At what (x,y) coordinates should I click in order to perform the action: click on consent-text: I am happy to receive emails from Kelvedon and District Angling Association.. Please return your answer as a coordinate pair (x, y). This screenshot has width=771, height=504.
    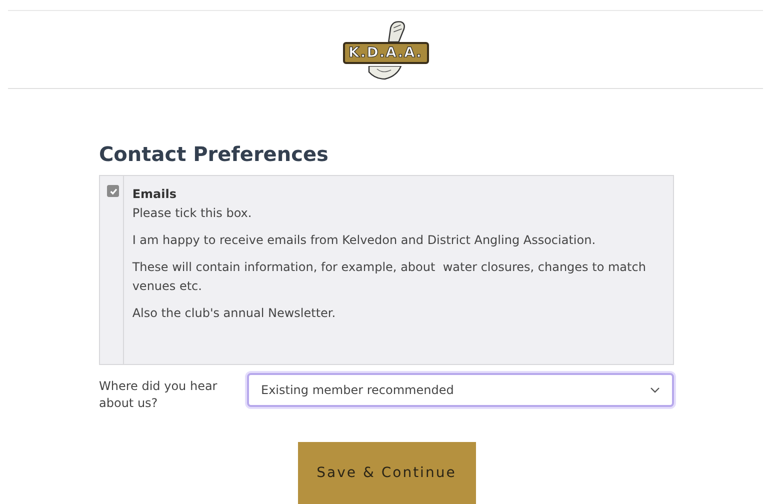
    Looking at the image, I should click on (364, 240).